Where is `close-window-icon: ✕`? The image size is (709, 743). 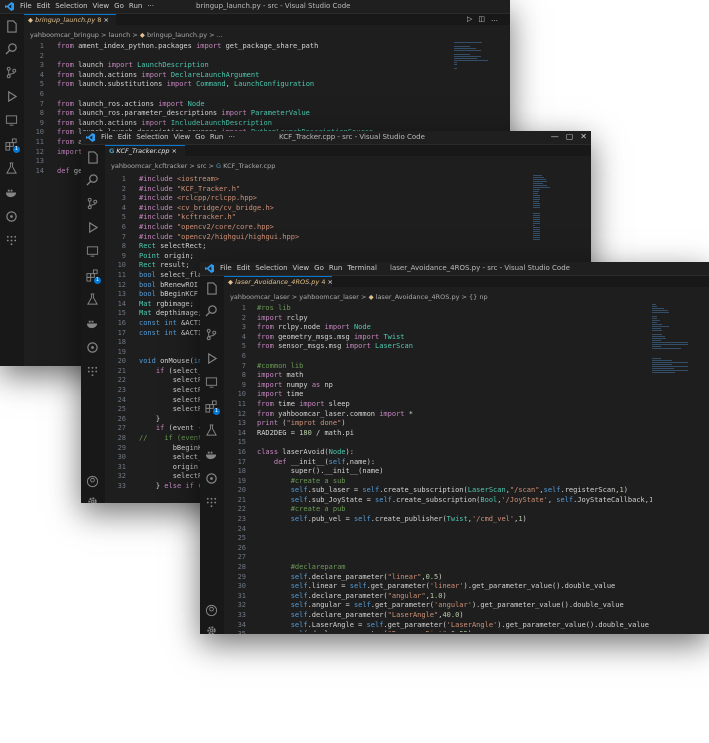
close-window-icon: ✕ is located at coordinates (583, 136).